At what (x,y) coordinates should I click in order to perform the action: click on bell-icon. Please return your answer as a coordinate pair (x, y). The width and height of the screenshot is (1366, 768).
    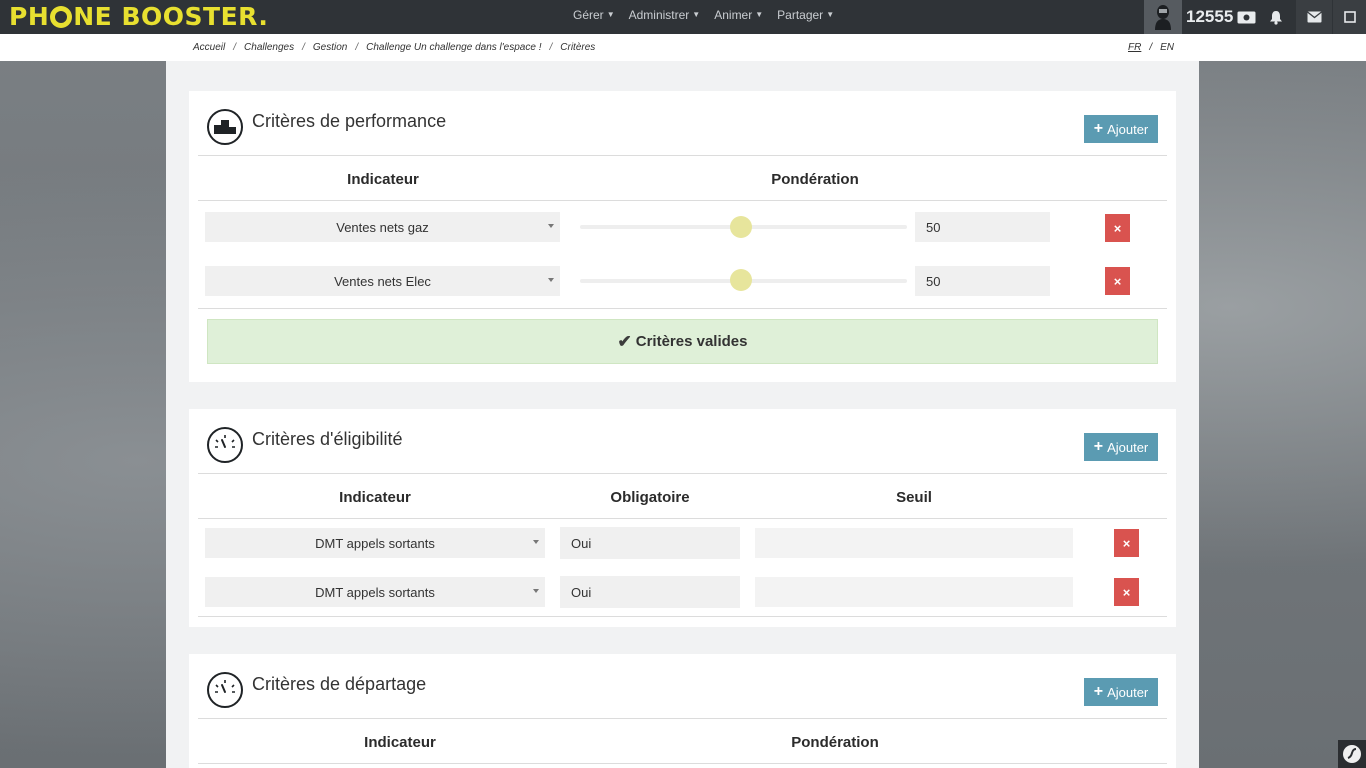
    Looking at the image, I should click on (1276, 17).